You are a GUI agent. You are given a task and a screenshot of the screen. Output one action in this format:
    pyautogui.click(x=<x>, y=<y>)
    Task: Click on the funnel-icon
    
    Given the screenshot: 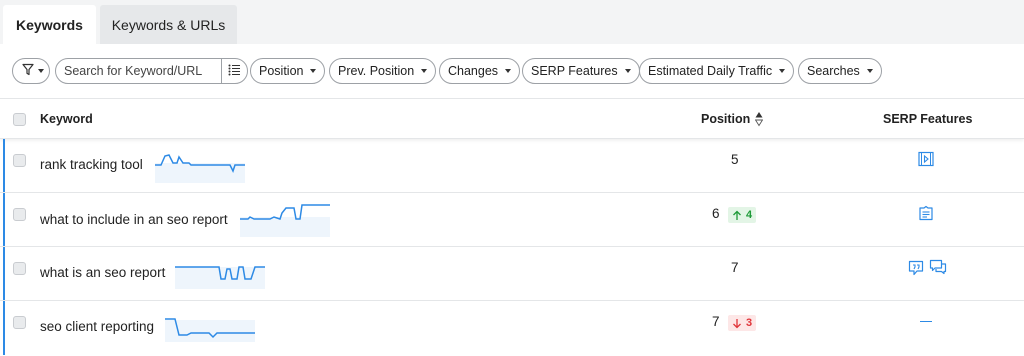 What is the action you would take?
    pyautogui.click(x=28, y=71)
    